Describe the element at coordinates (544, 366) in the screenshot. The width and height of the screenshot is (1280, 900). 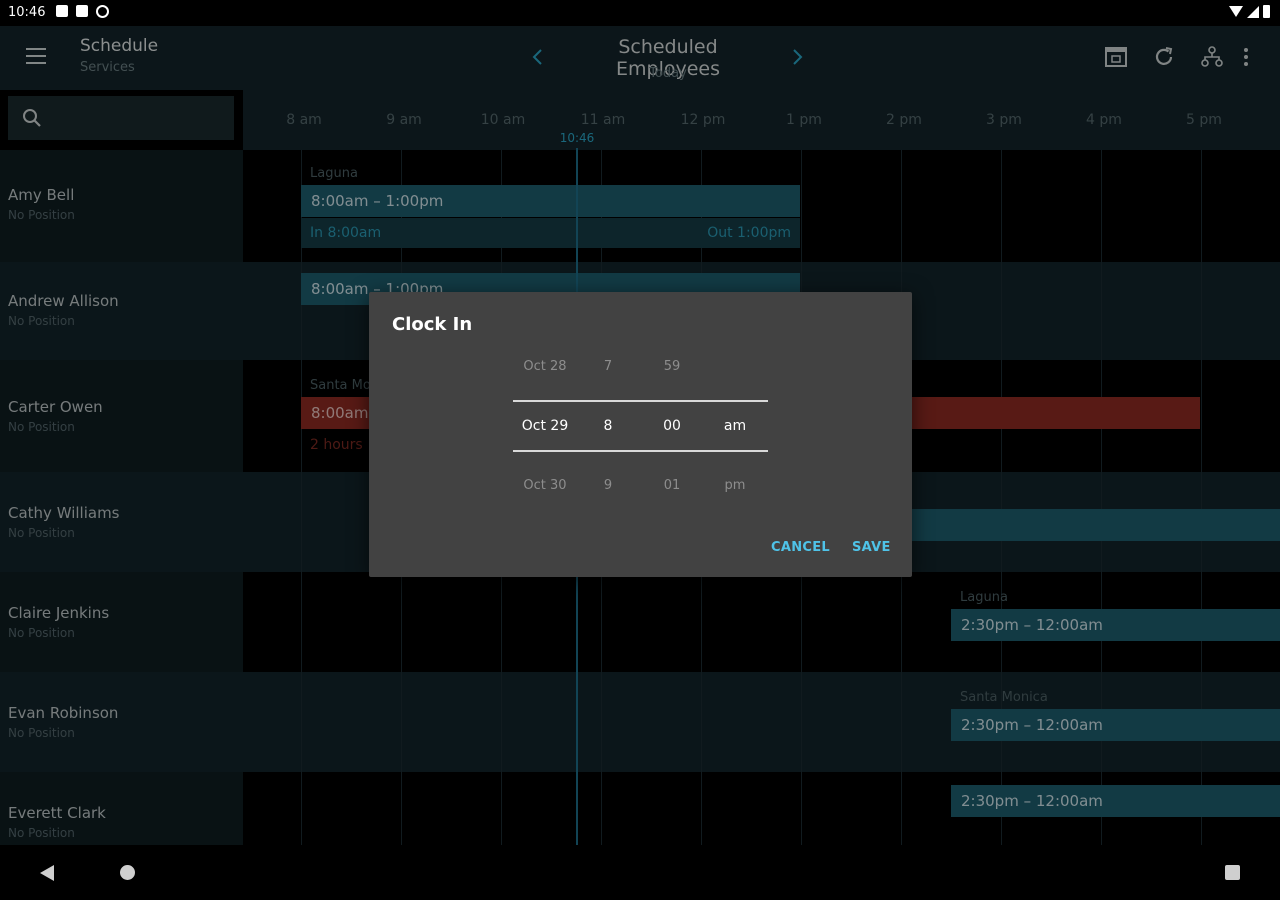
I see `picker-date-prev: Oct 28` at that location.